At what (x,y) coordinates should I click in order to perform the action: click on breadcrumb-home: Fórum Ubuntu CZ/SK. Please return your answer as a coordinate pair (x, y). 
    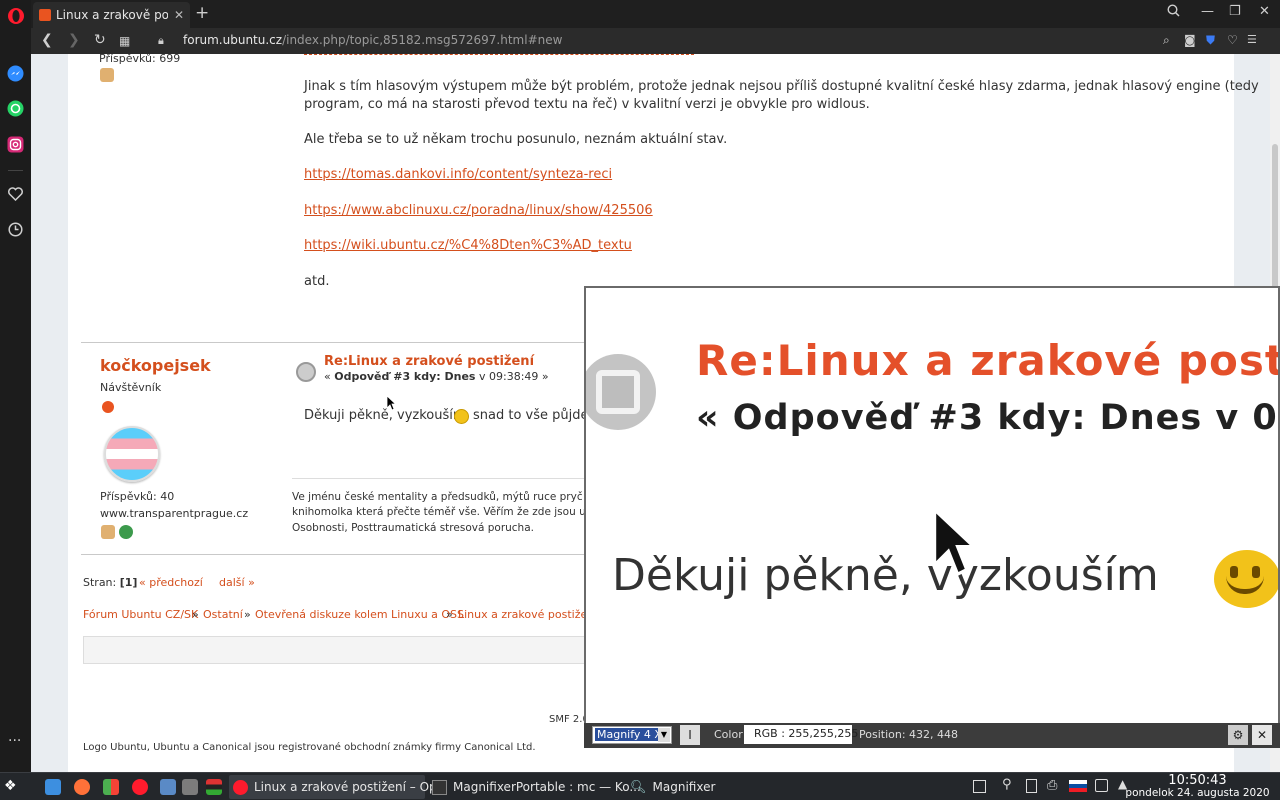
    Looking at the image, I should click on (140, 614).